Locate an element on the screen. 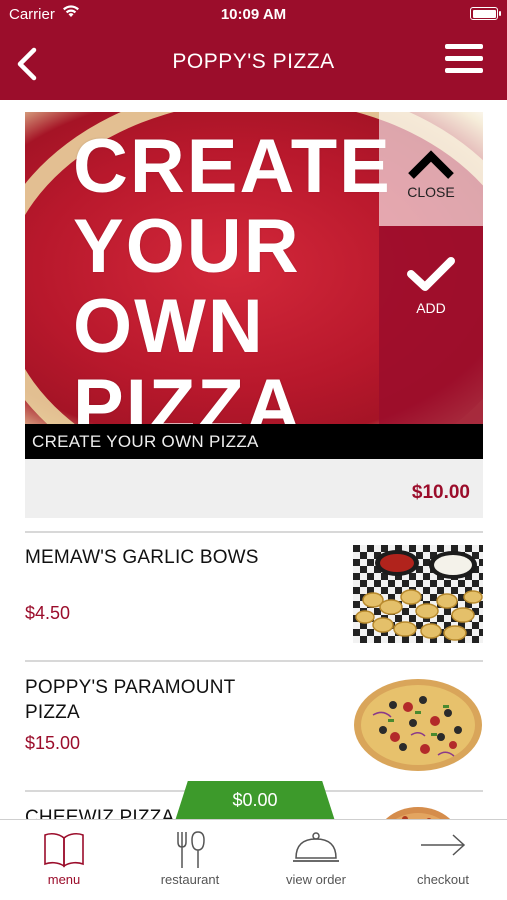 The width and height of the screenshot is (507, 900). item-name: MEMAW'S GARLIC BOWS is located at coordinates (142, 557).